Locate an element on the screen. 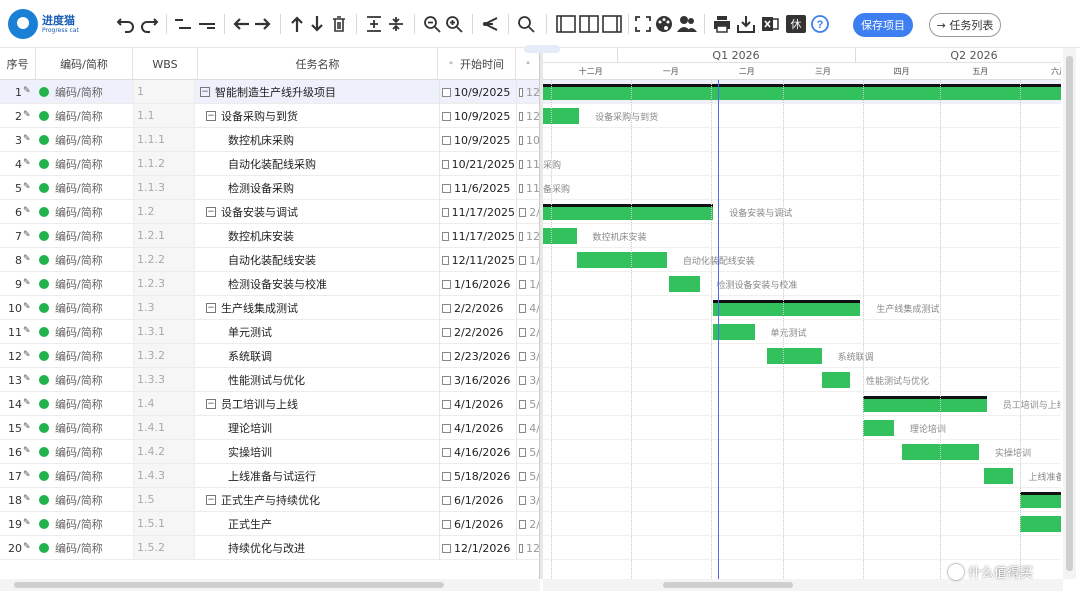 Image resolution: width=1080 pixels, height=593 pixels. header-code: 编码/简称 is located at coordinates (84, 64).